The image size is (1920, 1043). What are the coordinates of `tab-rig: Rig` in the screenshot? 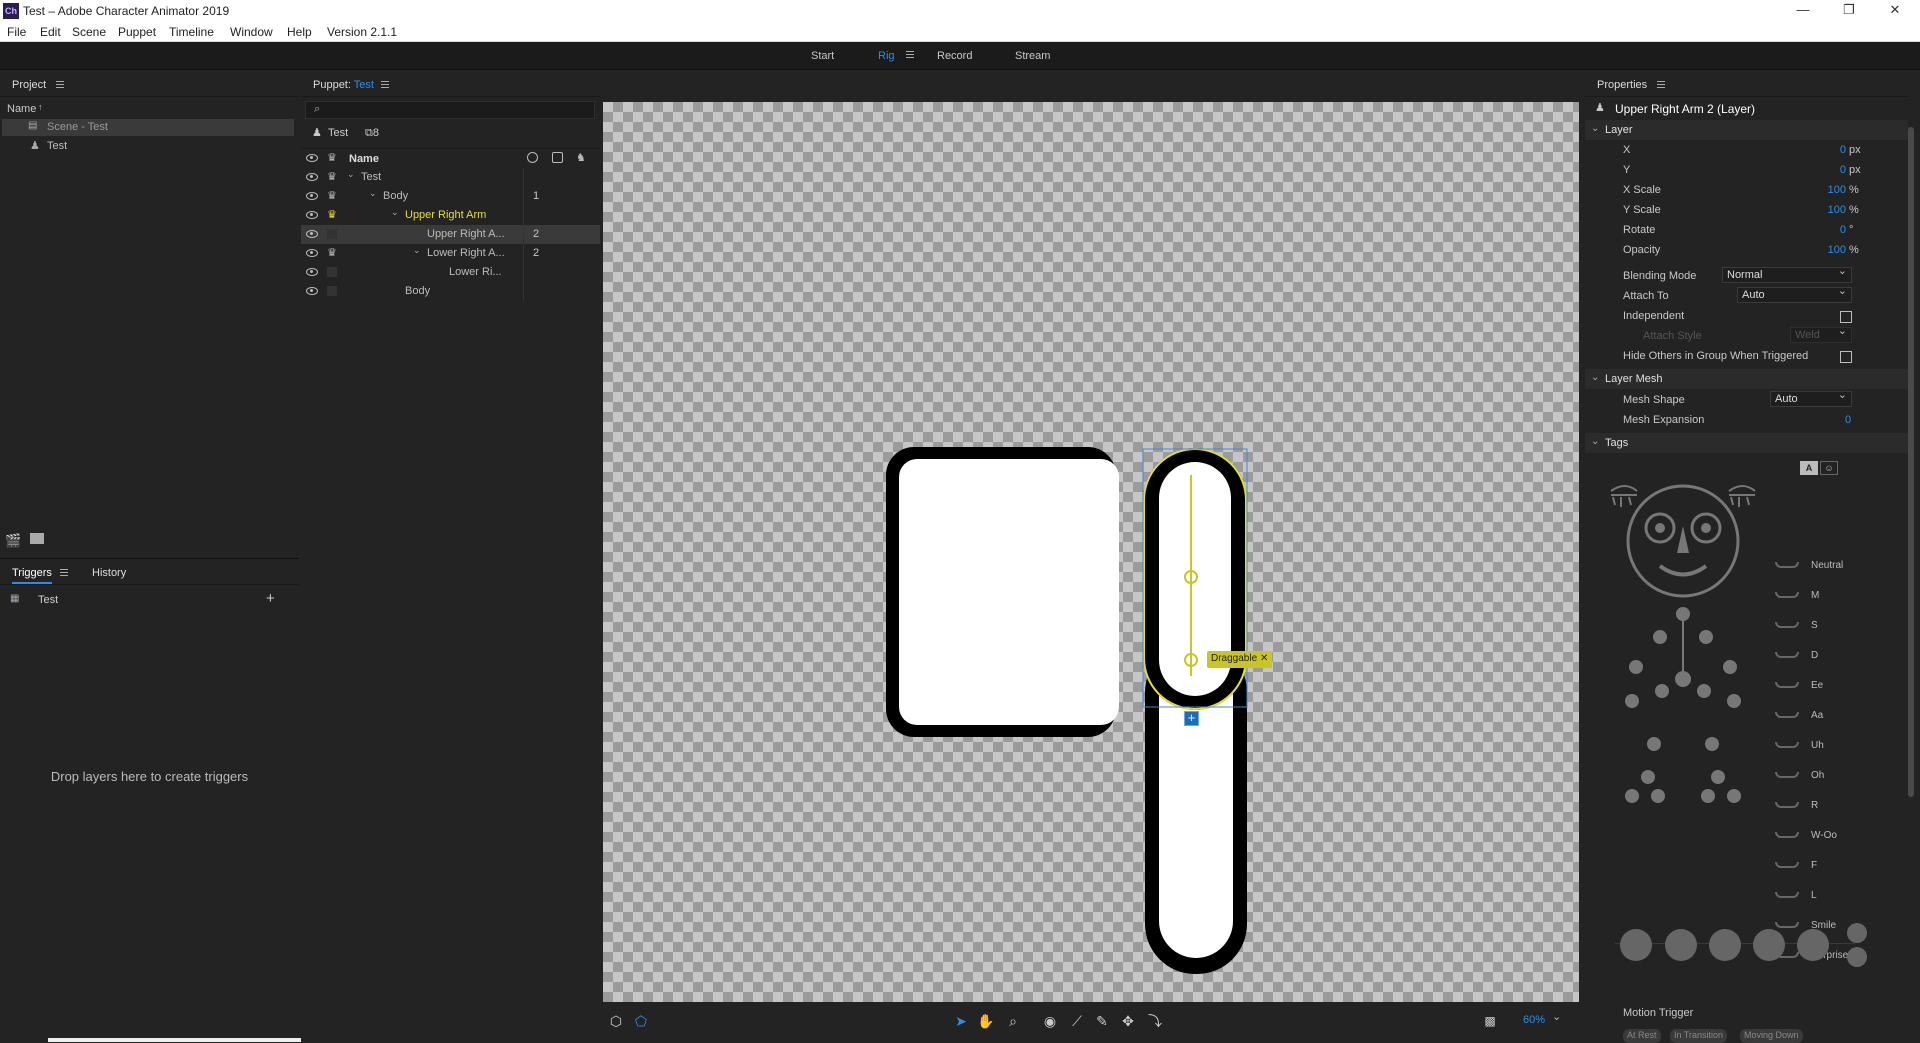 It's located at (886, 56).